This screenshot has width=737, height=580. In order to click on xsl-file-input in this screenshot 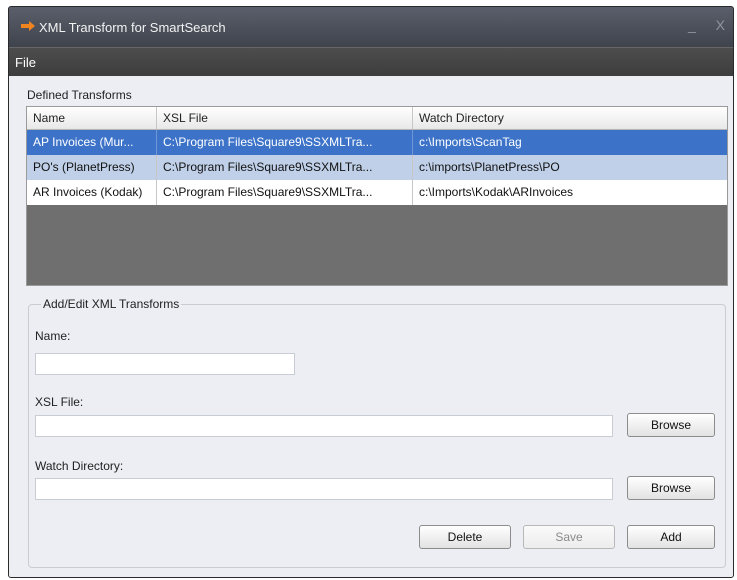, I will do `click(324, 426)`.